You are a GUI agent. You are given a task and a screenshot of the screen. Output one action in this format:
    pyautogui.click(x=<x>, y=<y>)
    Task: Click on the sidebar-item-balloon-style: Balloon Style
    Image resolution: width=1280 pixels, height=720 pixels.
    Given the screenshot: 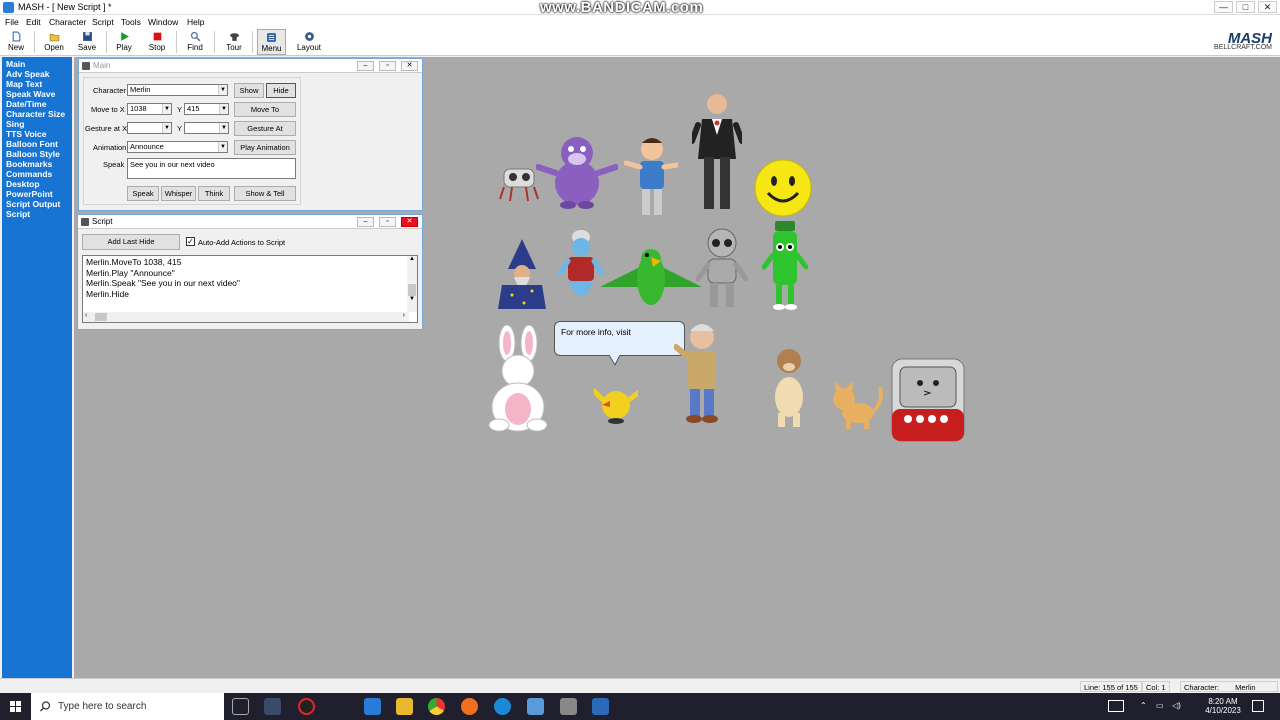 What is the action you would take?
    pyautogui.click(x=37, y=154)
    